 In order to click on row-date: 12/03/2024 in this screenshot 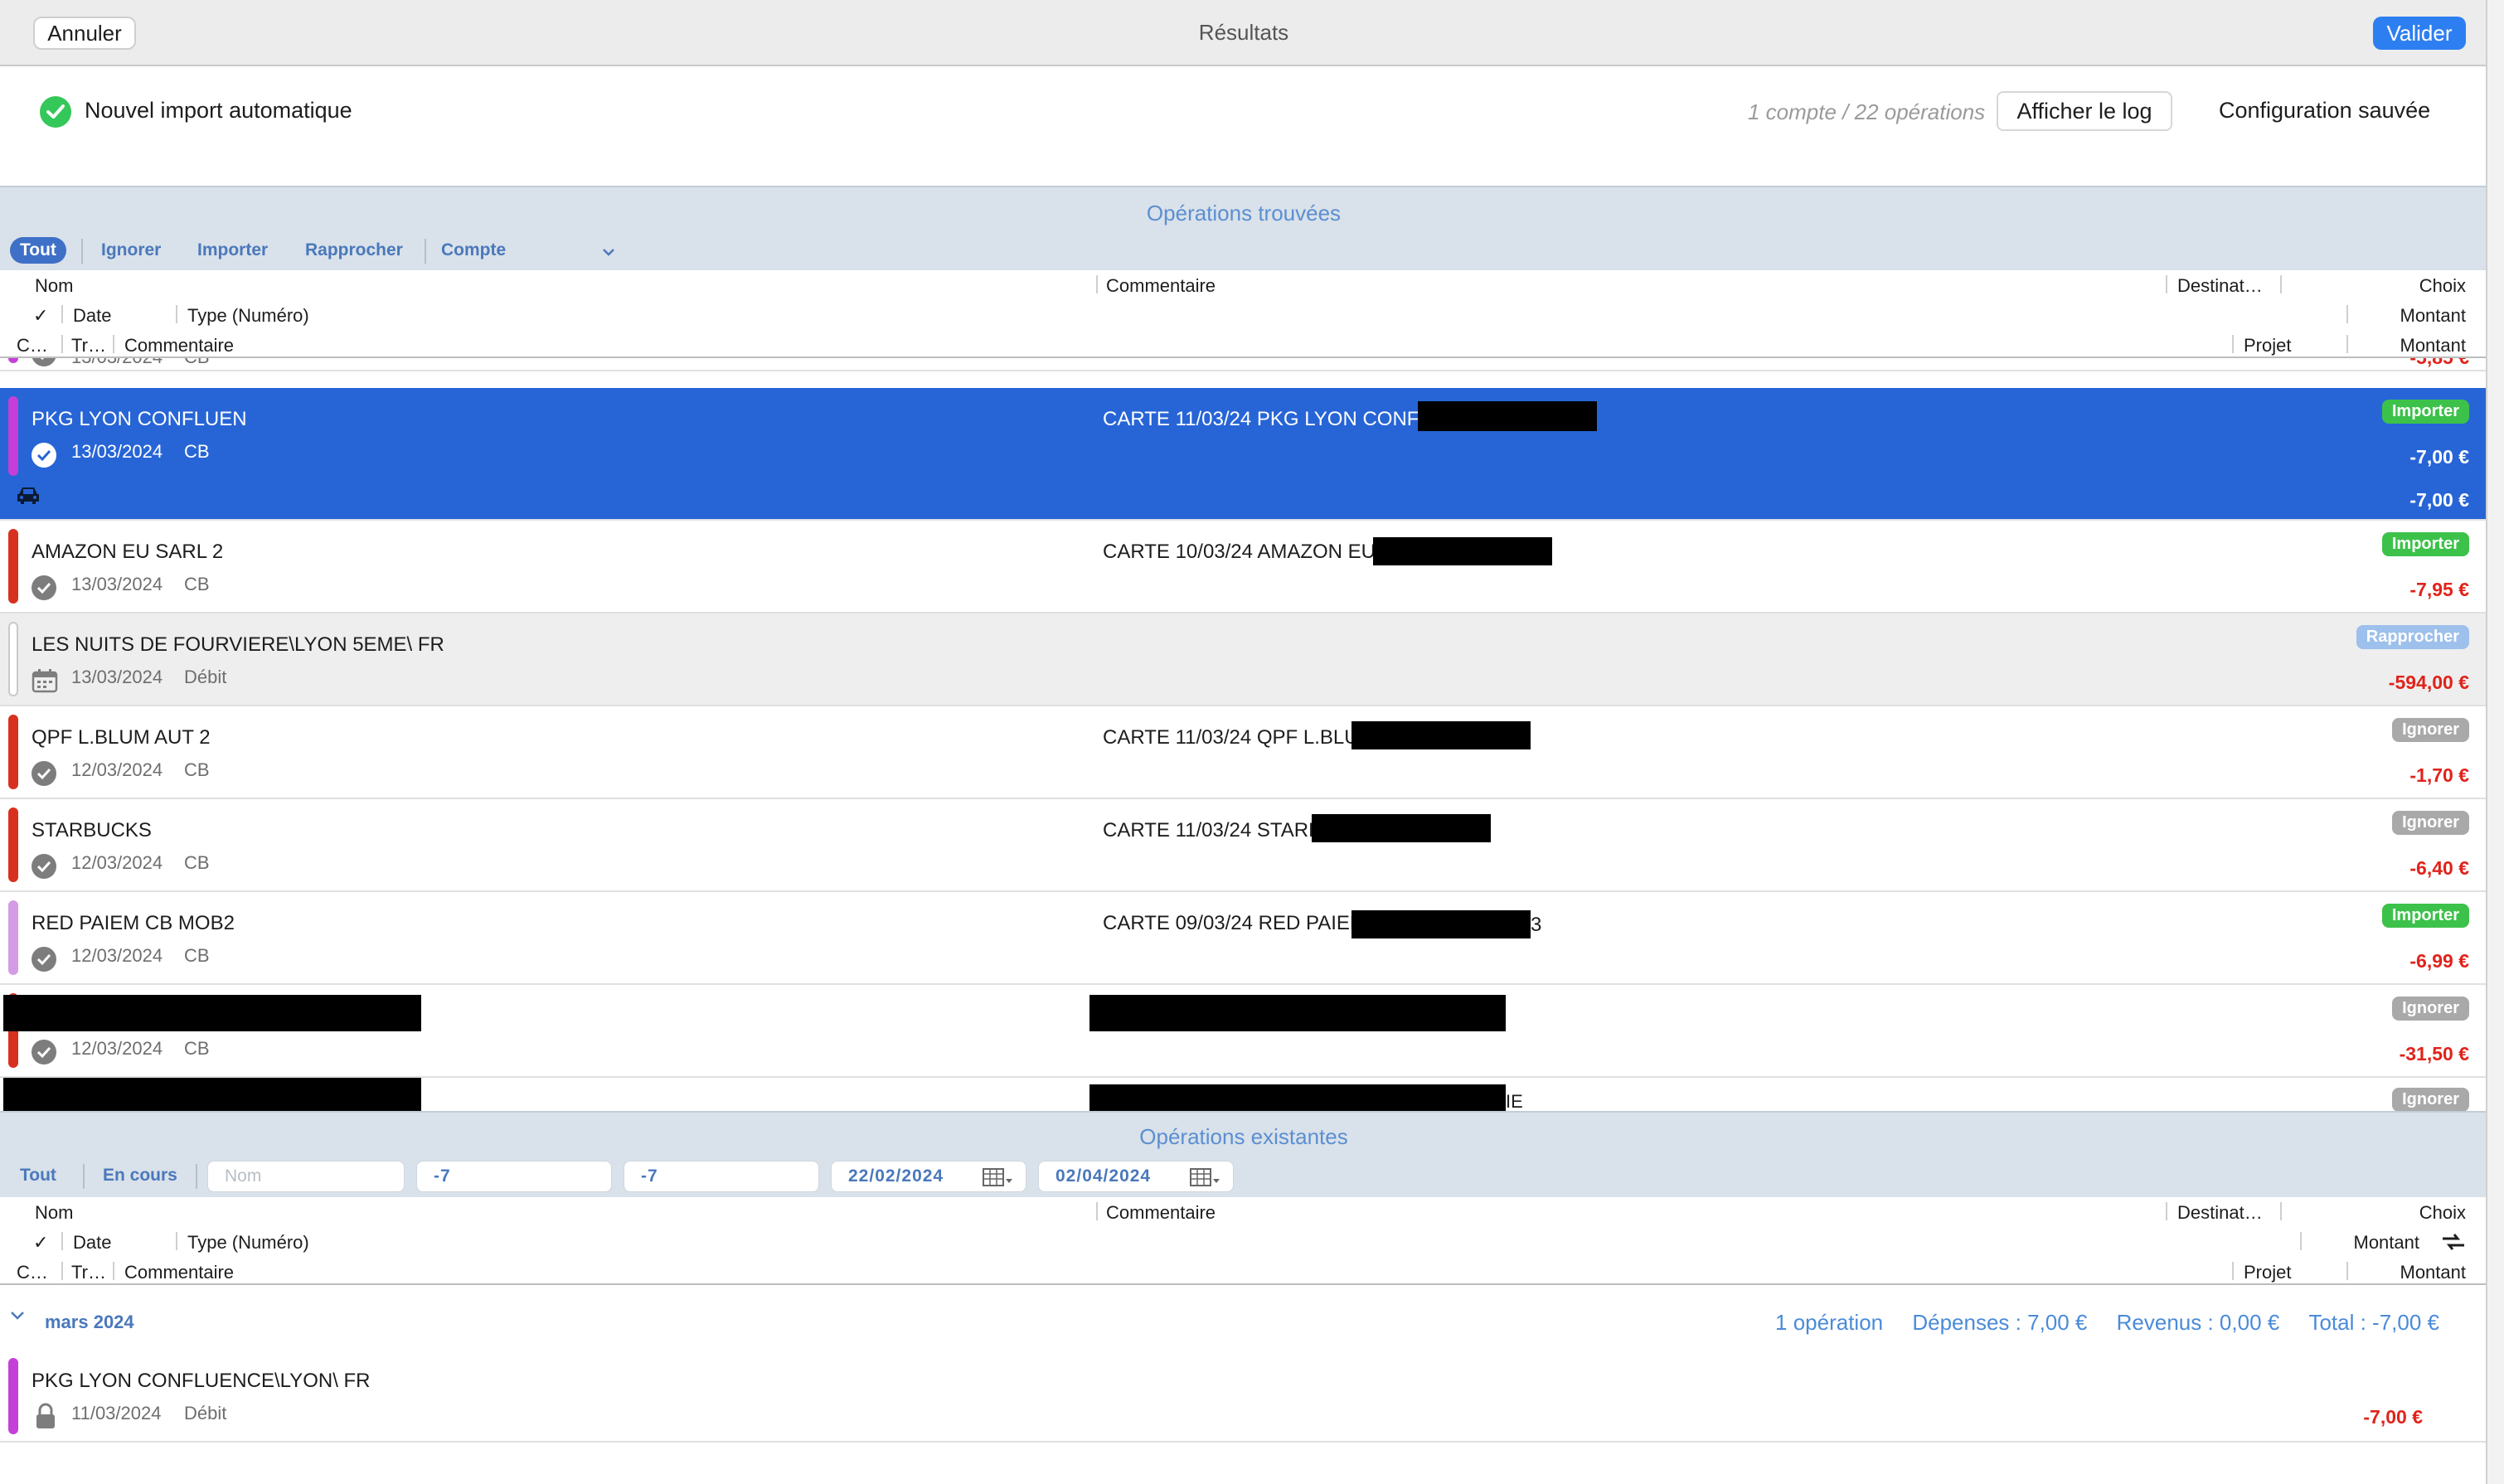, I will do `click(117, 769)`.